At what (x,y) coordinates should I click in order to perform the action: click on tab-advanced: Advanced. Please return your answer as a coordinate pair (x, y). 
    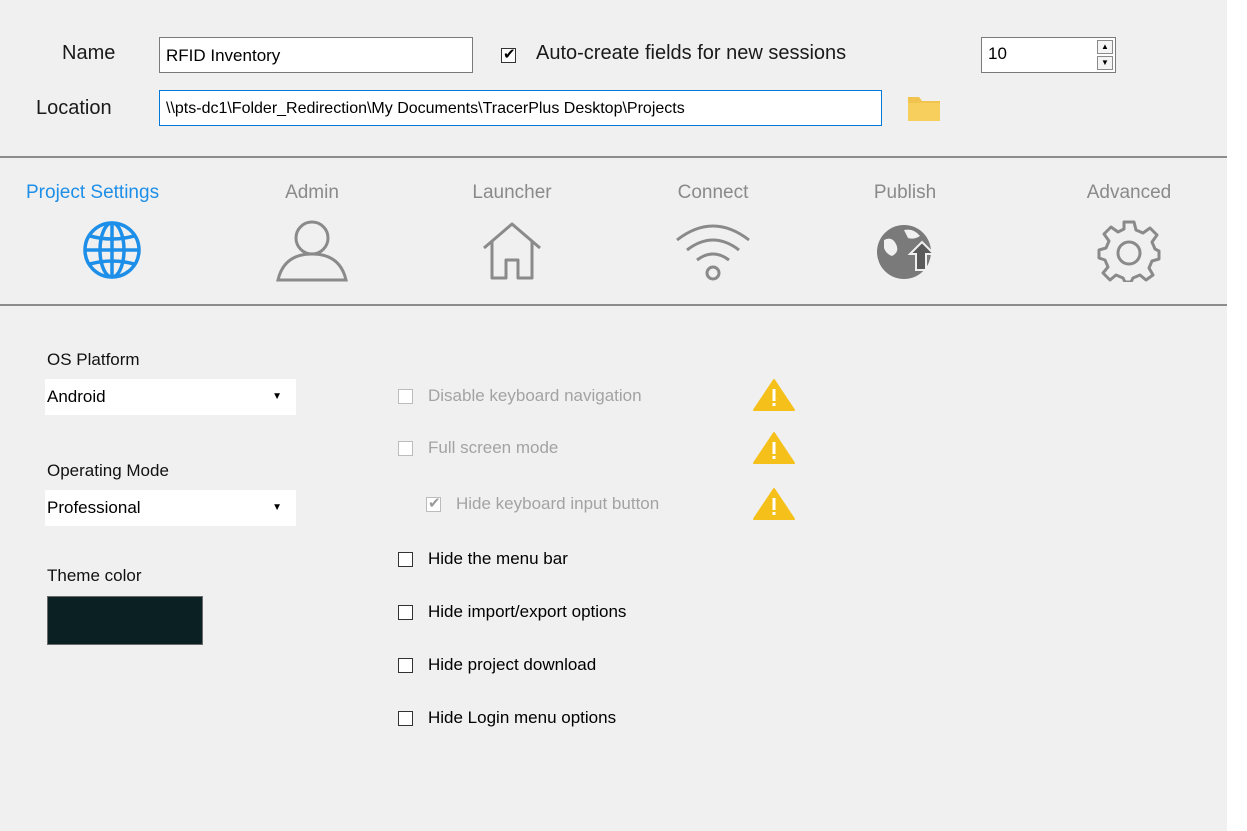
    Looking at the image, I should click on (1129, 232).